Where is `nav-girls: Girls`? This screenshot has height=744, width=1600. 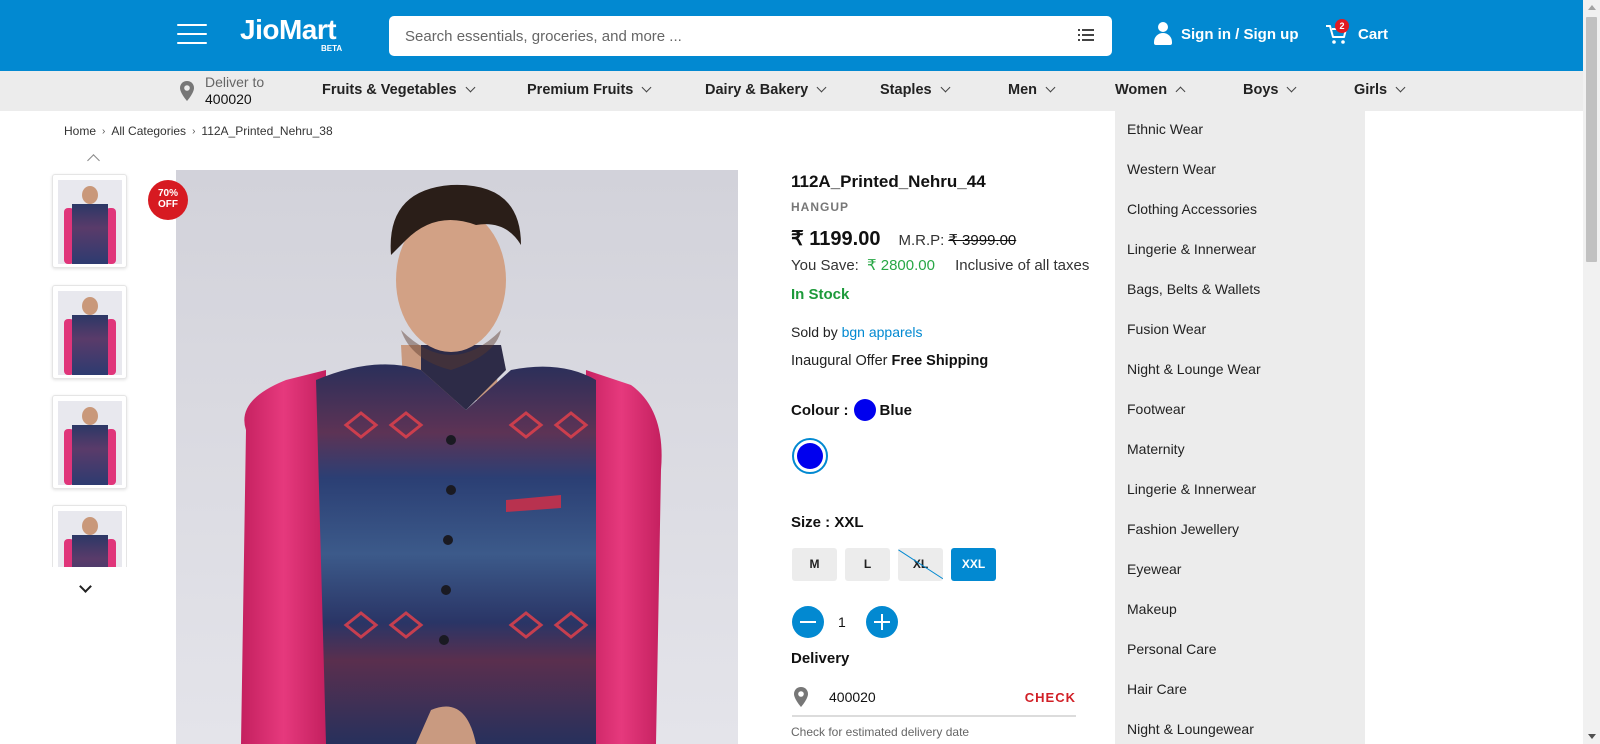 nav-girls: Girls is located at coordinates (1380, 90).